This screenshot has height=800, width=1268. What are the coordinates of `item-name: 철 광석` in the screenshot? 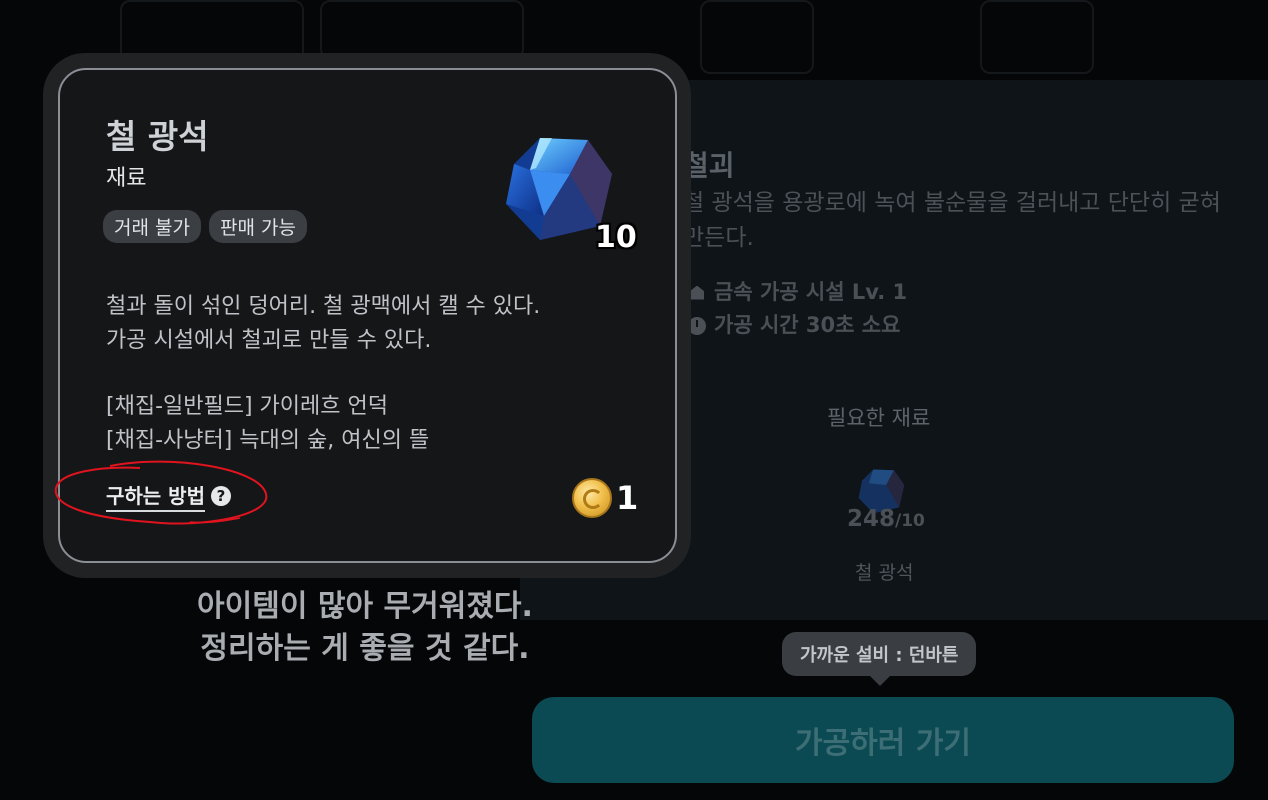 It's located at (157, 136).